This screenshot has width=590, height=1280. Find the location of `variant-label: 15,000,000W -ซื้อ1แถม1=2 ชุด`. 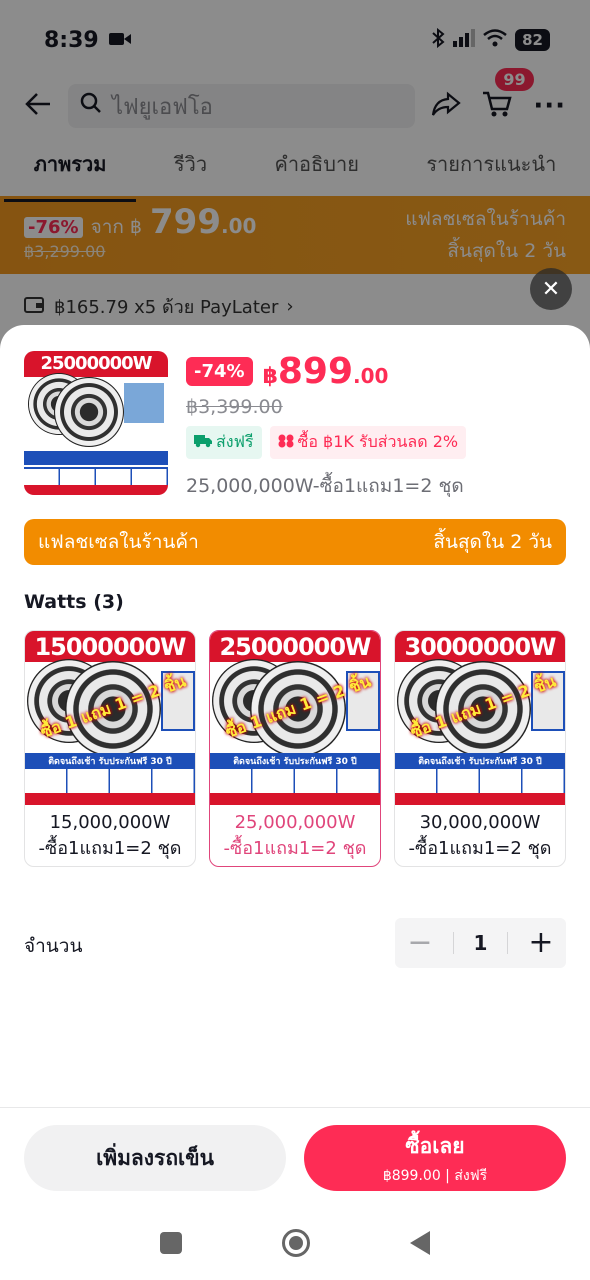

variant-label: 15,000,000W -ซื้อ1แถม1=2 ชุด is located at coordinates (110, 835).